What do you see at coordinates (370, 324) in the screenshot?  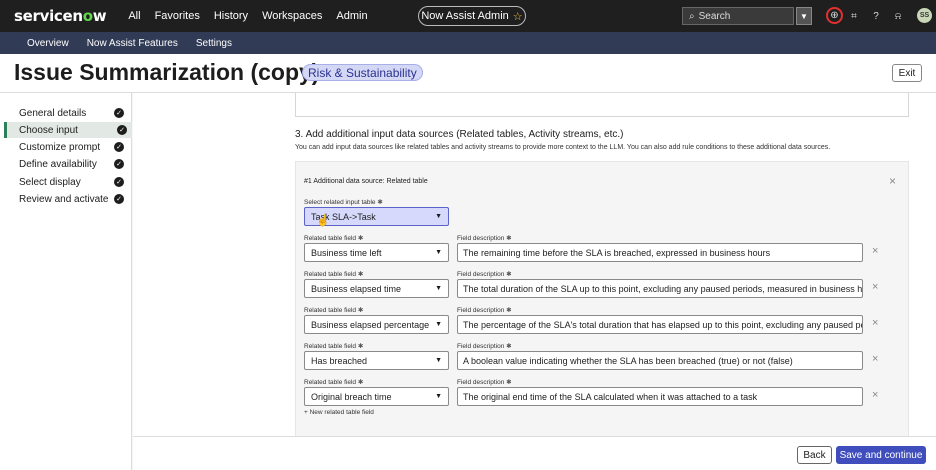 I see `field-value: Business elapsed percentage` at bounding box center [370, 324].